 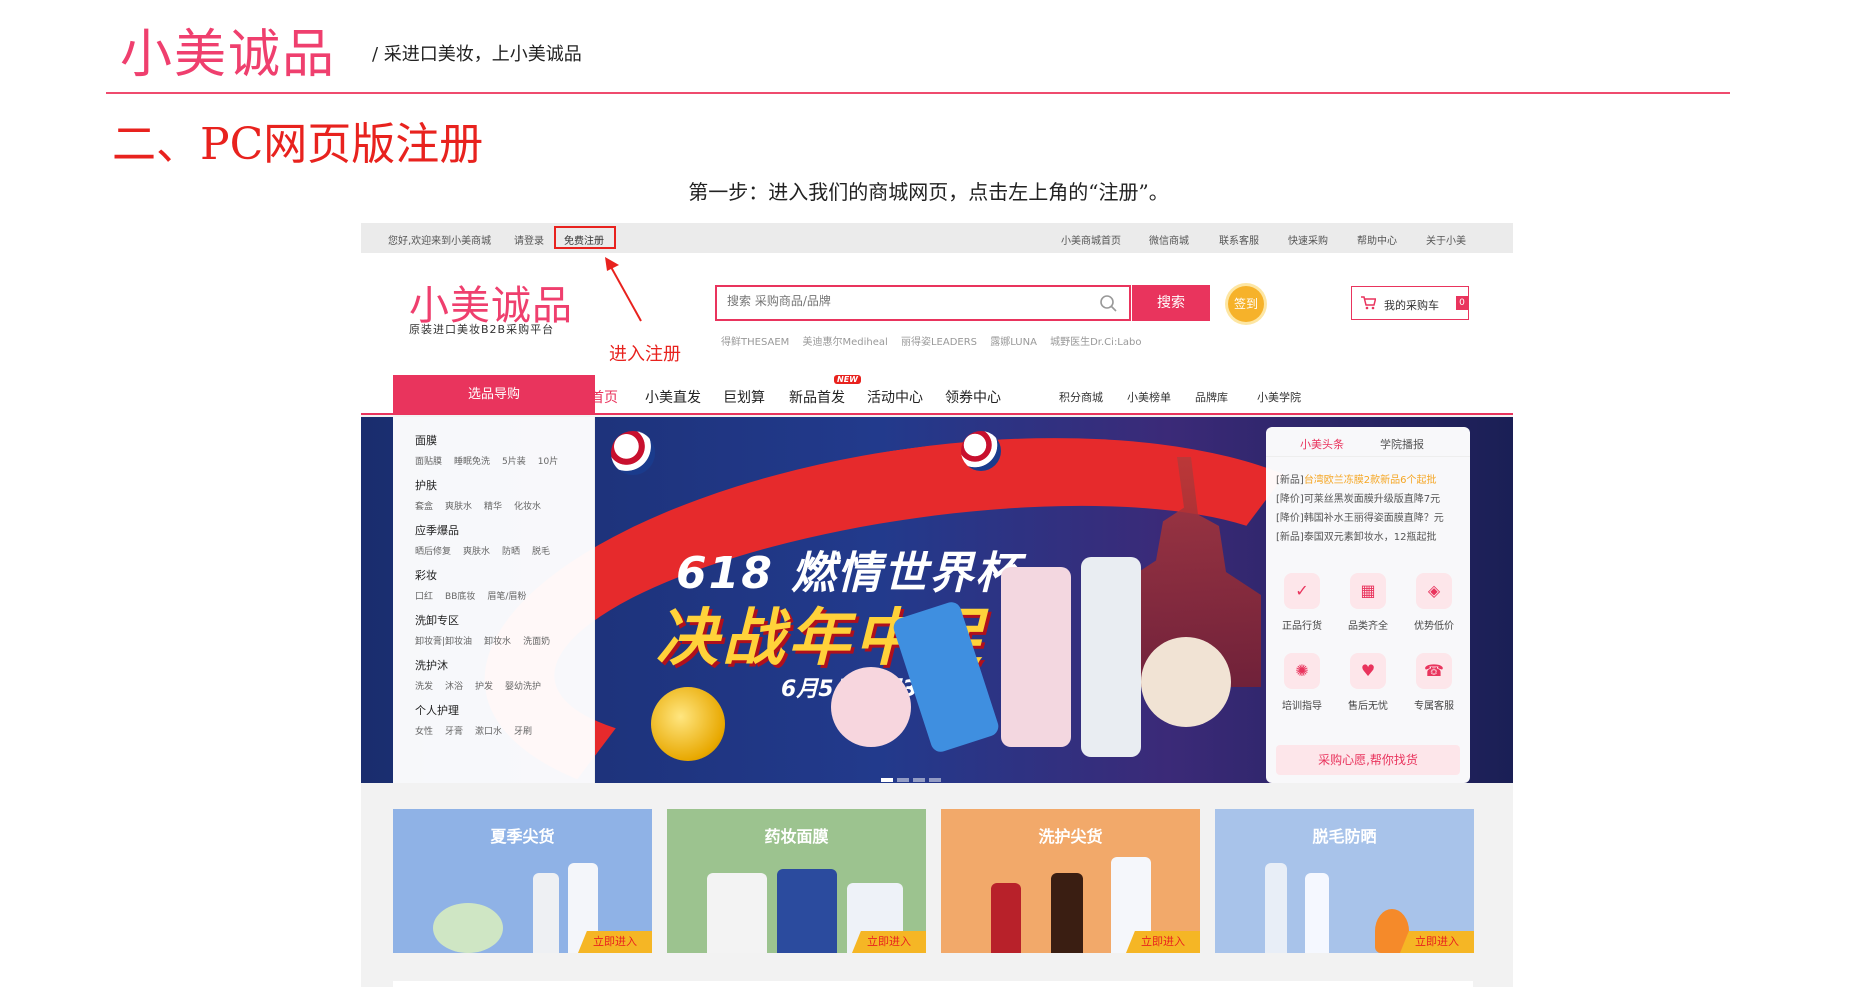 I want to click on nav-points-mall: 积分商城, so click(x=1081, y=397).